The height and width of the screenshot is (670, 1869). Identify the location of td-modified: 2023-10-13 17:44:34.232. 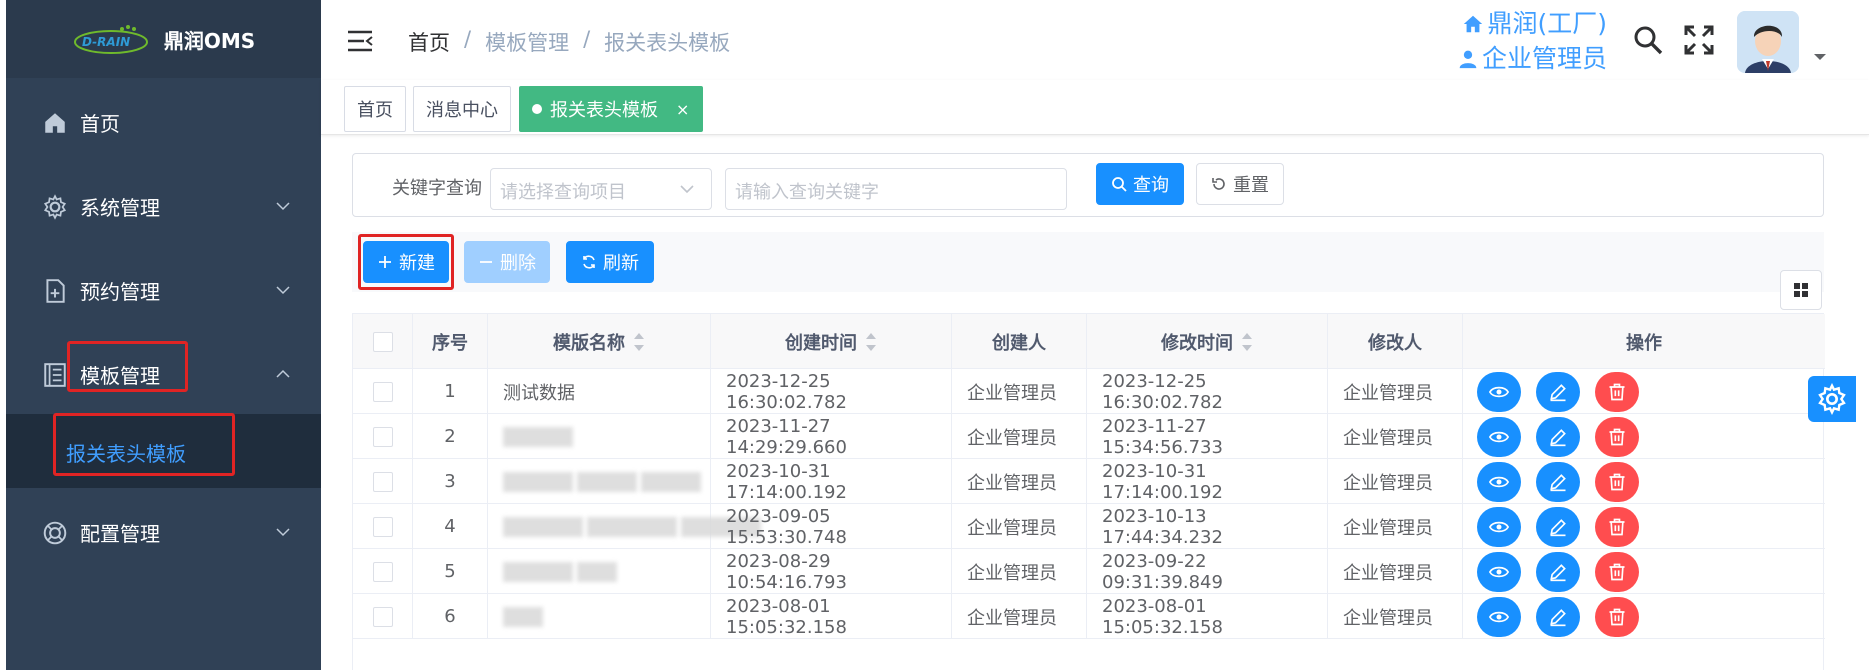
(1207, 526).